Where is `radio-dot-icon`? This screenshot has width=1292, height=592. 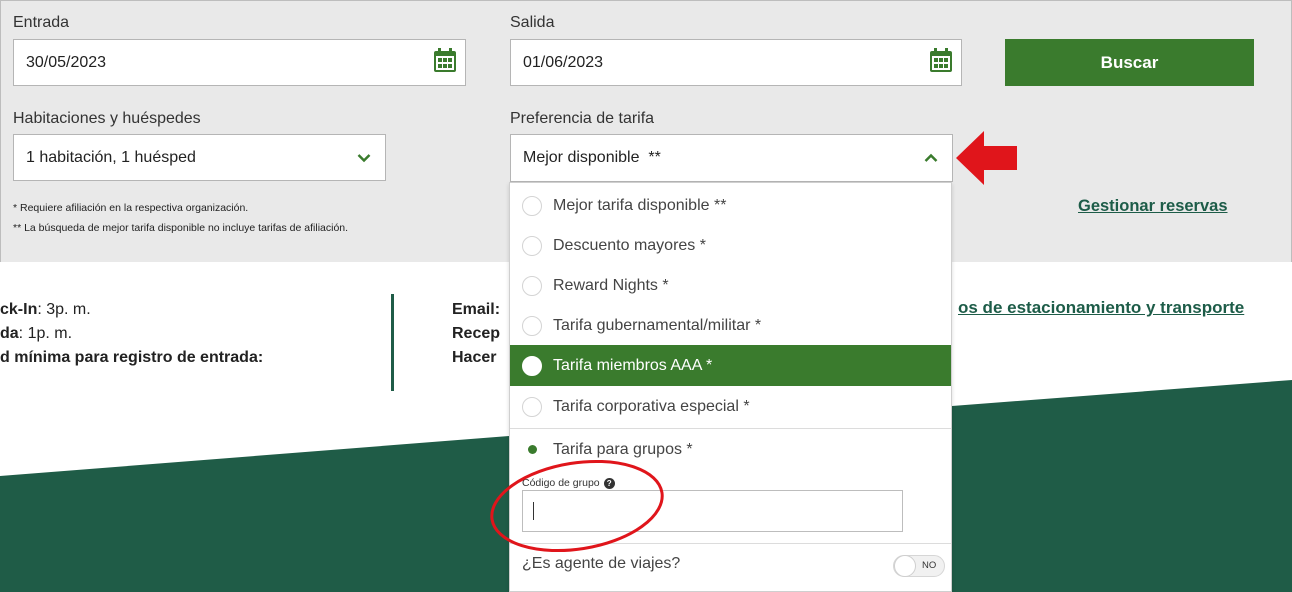
radio-dot-icon is located at coordinates (532, 449).